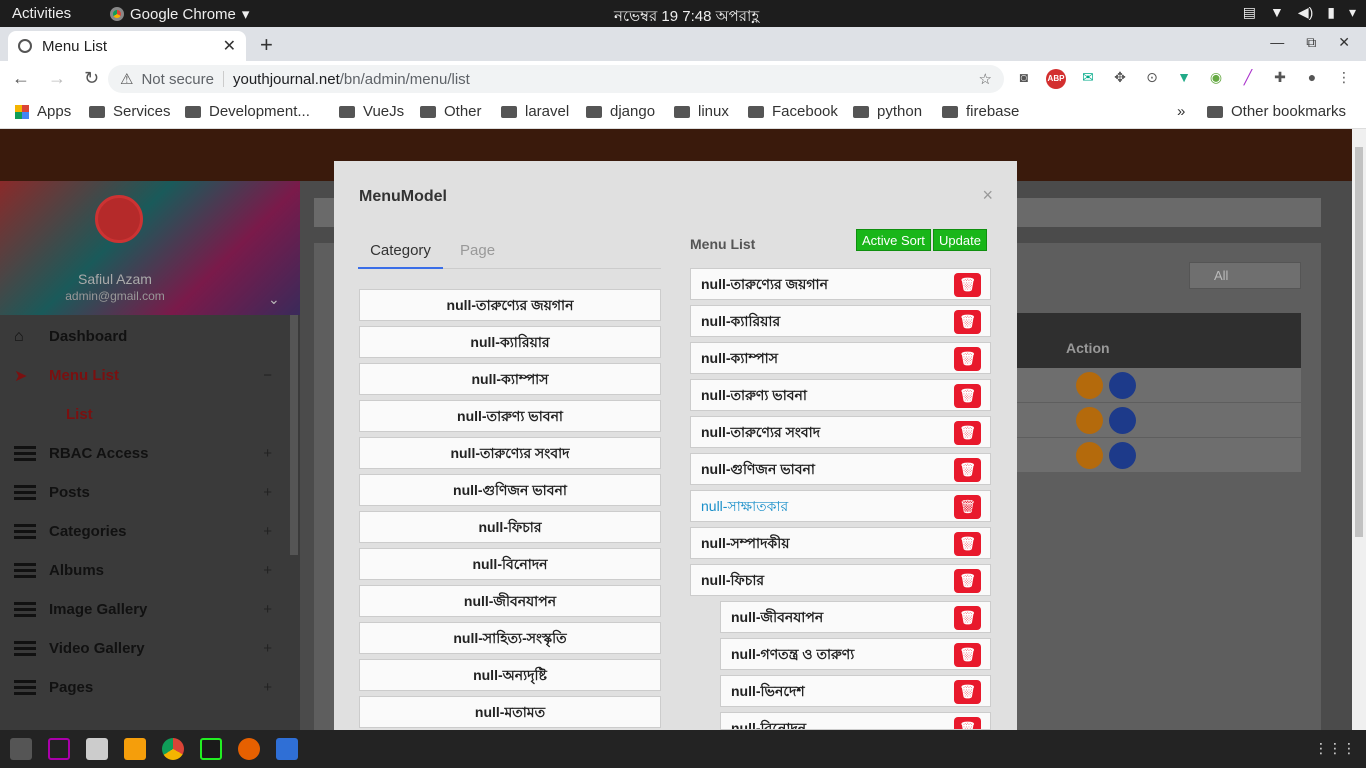 This screenshot has width=1366, height=768. I want to click on url-path: /bn/admin/menu/list, so click(405, 79).